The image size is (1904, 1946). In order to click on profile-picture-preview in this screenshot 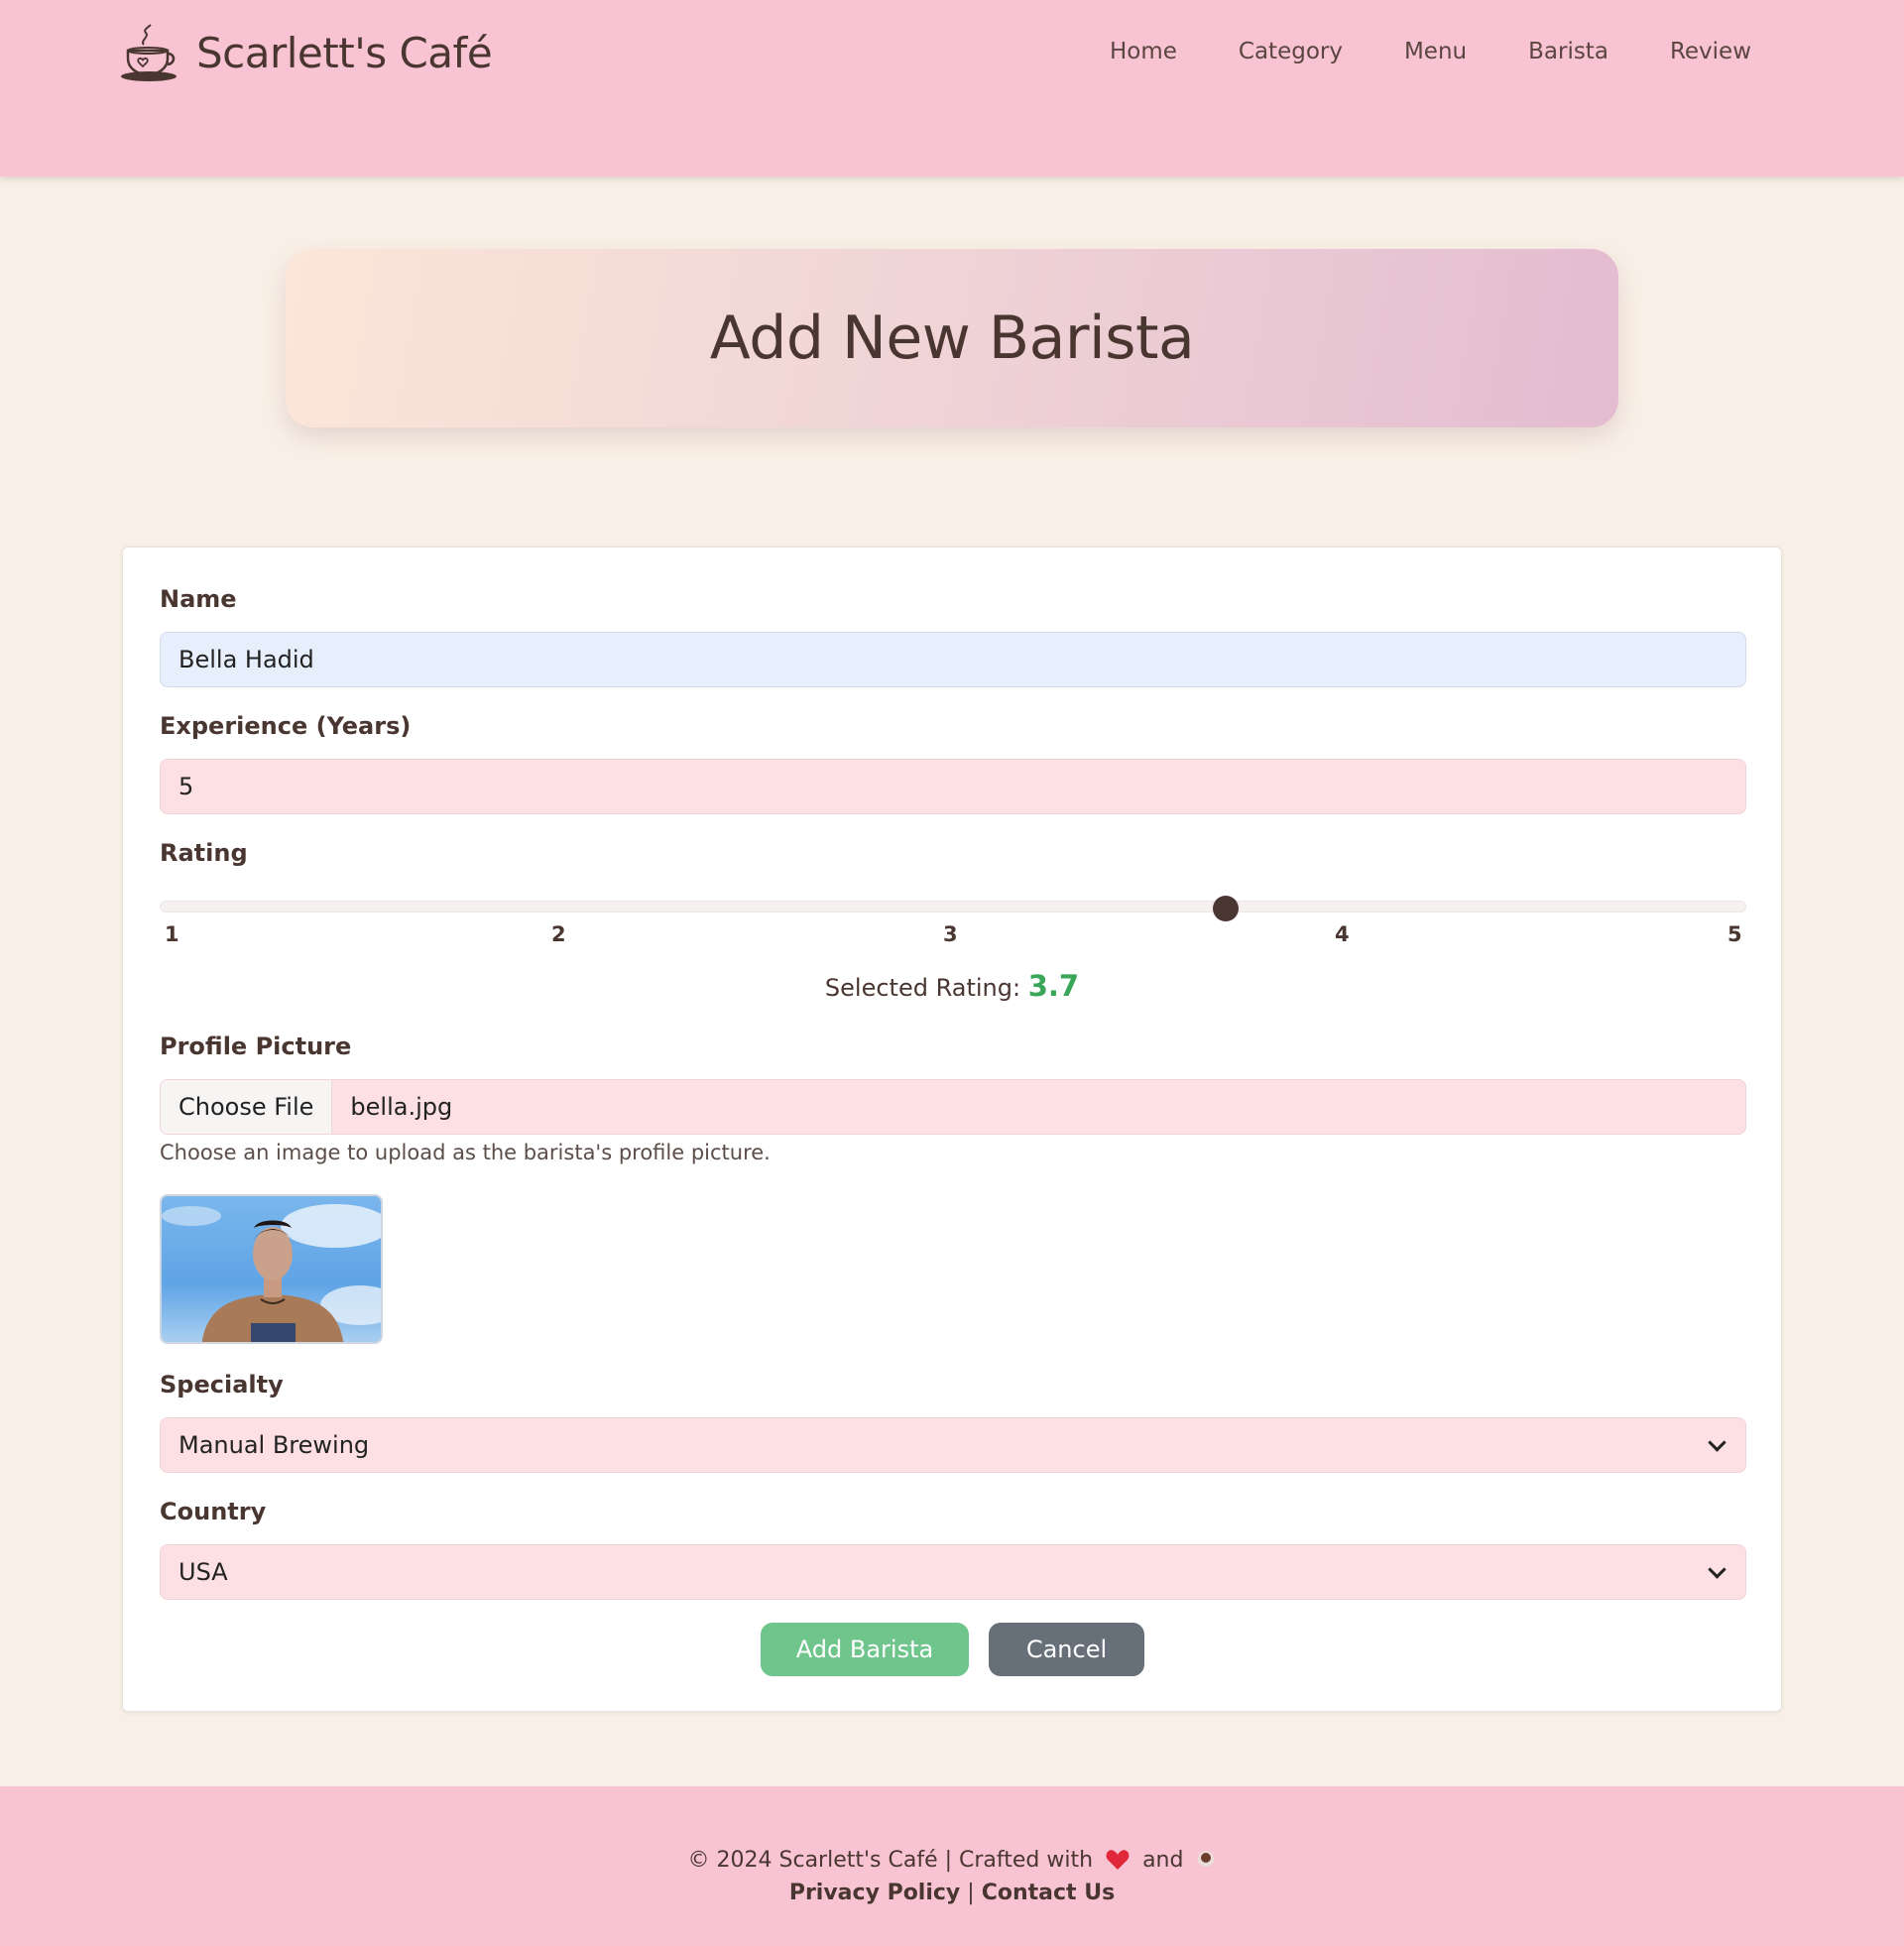, I will do `click(271, 1269)`.